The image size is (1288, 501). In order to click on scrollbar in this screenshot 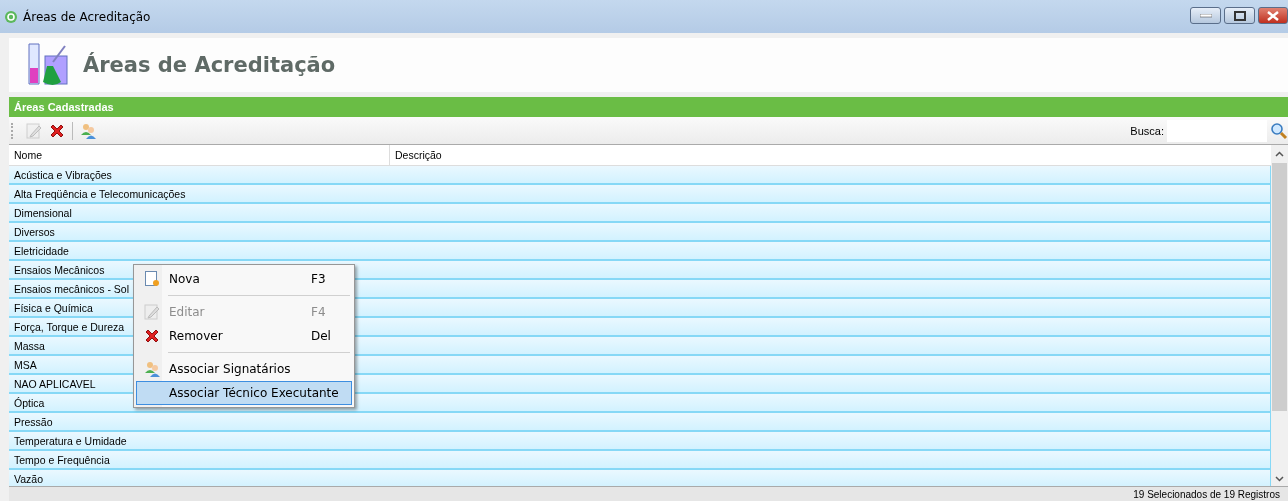, I will do `click(1279, 315)`.